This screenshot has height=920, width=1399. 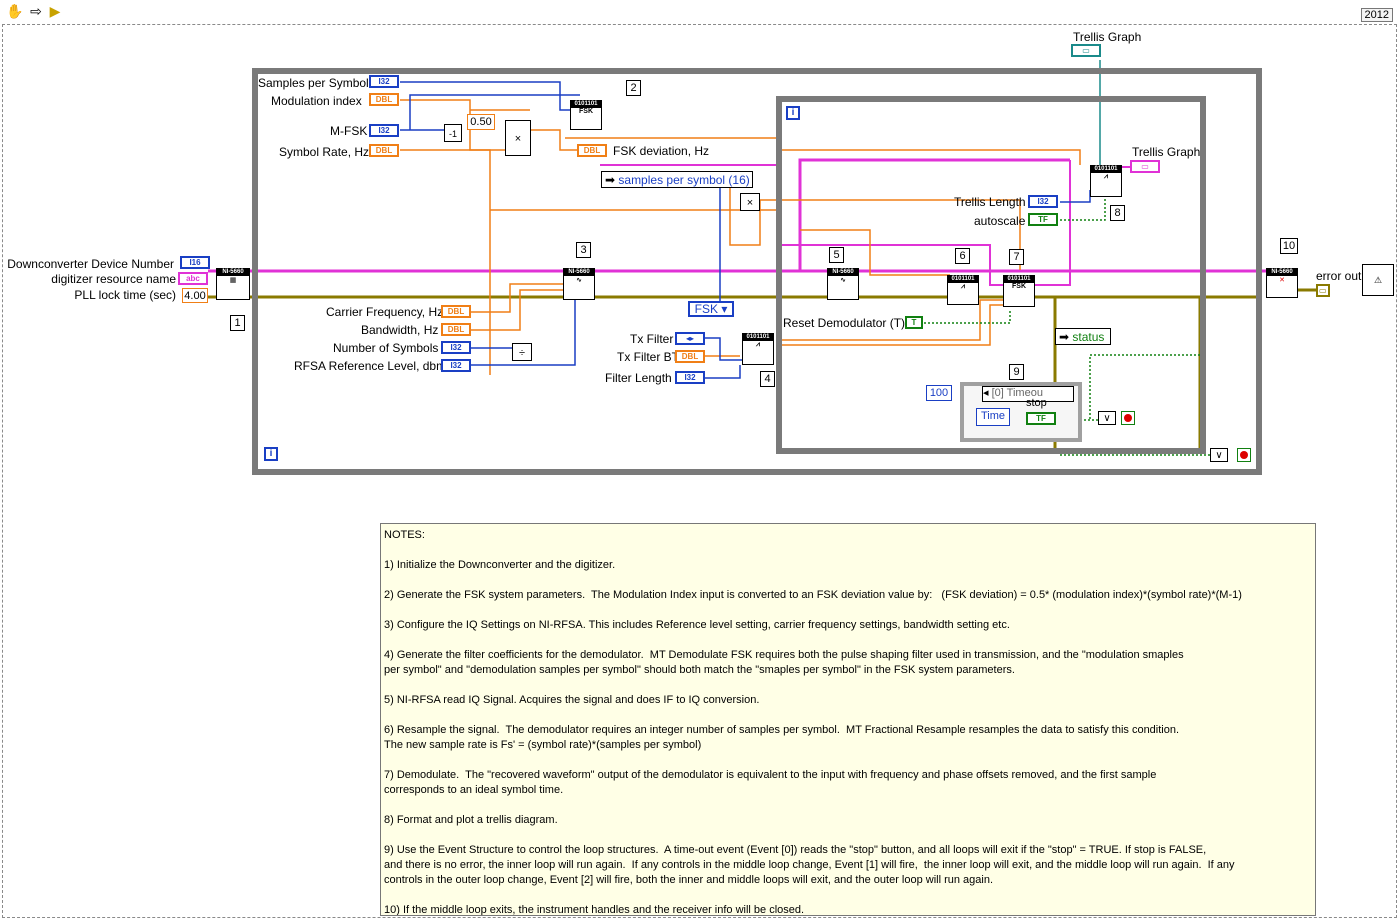 What do you see at coordinates (648, 357) in the screenshot?
I see `tx-filter-bt-label: Tx Filter BT` at bounding box center [648, 357].